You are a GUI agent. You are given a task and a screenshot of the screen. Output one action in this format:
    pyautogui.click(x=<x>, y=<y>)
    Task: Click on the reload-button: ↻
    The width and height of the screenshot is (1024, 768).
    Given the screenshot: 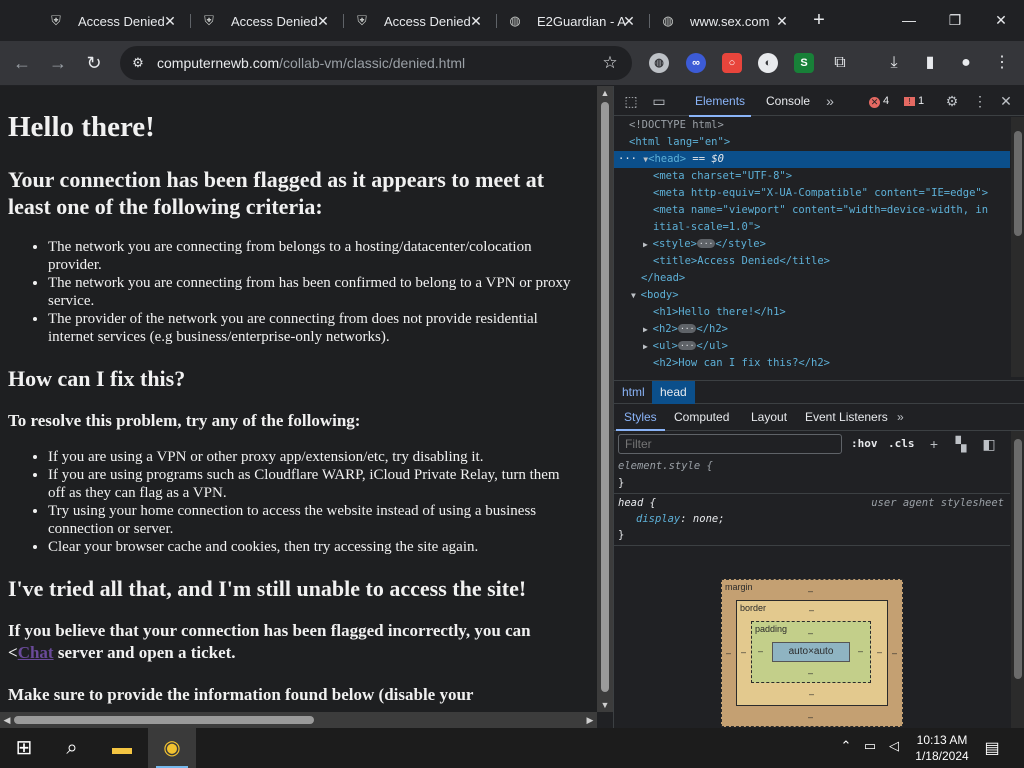 What is the action you would take?
    pyautogui.click(x=94, y=63)
    